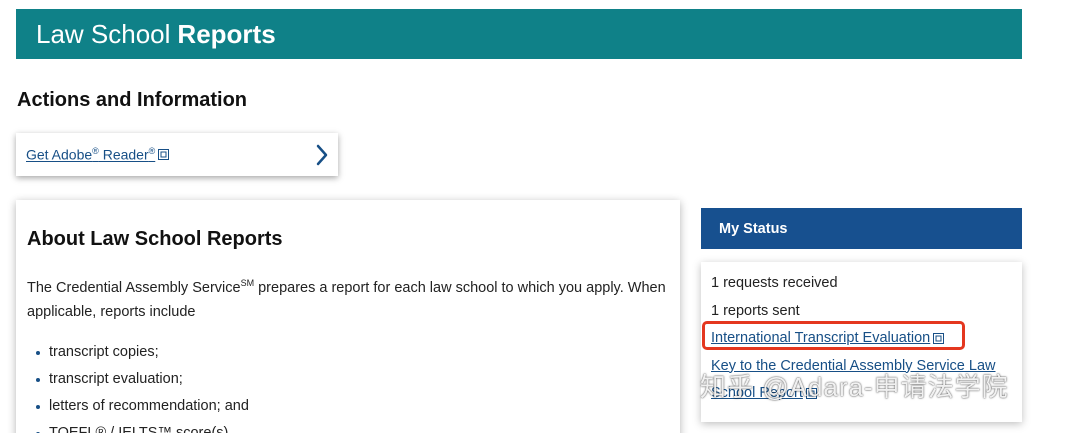 Image resolution: width=1080 pixels, height=433 pixels. Describe the element at coordinates (348, 406) in the screenshot. I see `list-item: letters of recommendation; and` at that location.